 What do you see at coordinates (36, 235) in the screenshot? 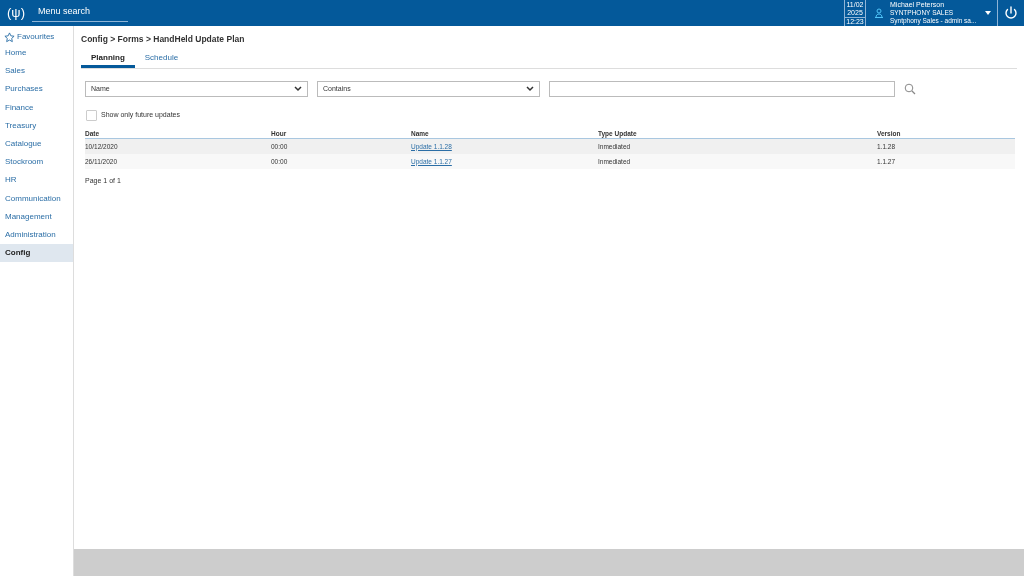
I see `sidebar-item: Administration` at bounding box center [36, 235].